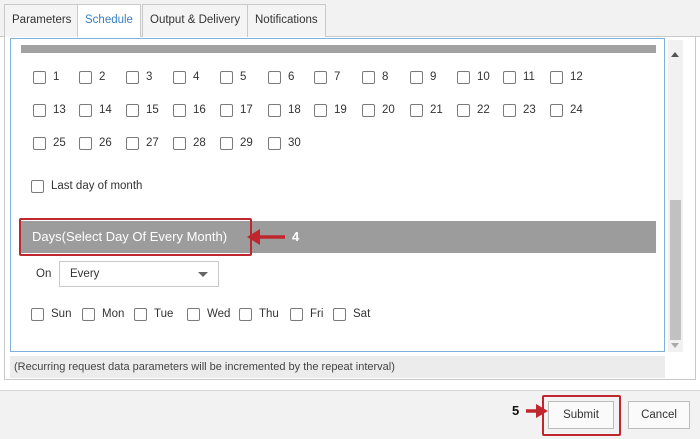 This screenshot has height=439, width=700. Describe the element at coordinates (245, 314) in the screenshot. I see `weekday-checkbox-thu` at that location.